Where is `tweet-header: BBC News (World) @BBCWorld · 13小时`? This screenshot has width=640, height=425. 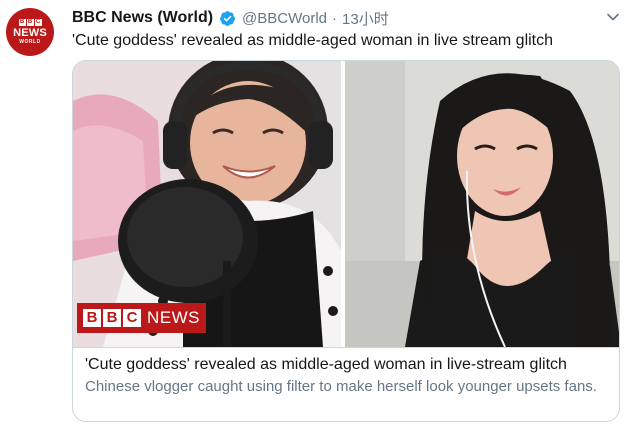
tweet-header: BBC News (World) @BBCWorld · 13小时 is located at coordinates (230, 18).